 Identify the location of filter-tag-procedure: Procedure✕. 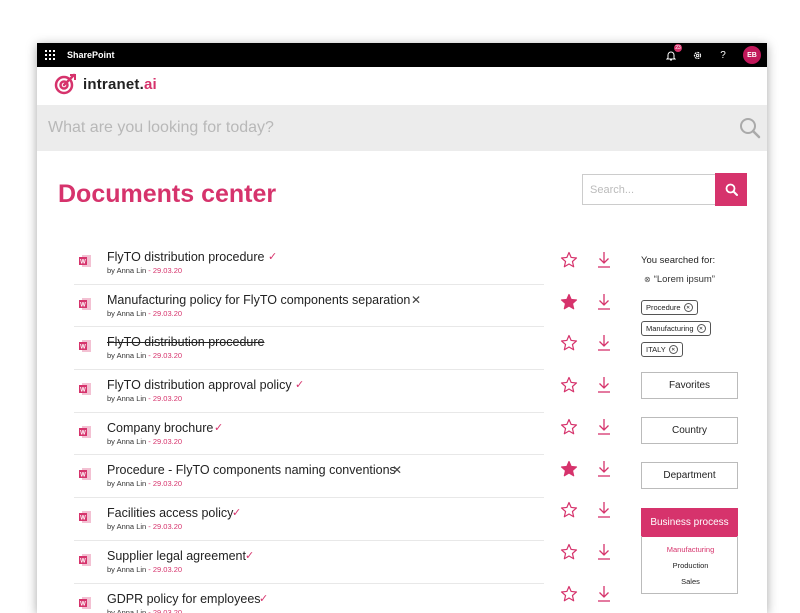
(669, 307).